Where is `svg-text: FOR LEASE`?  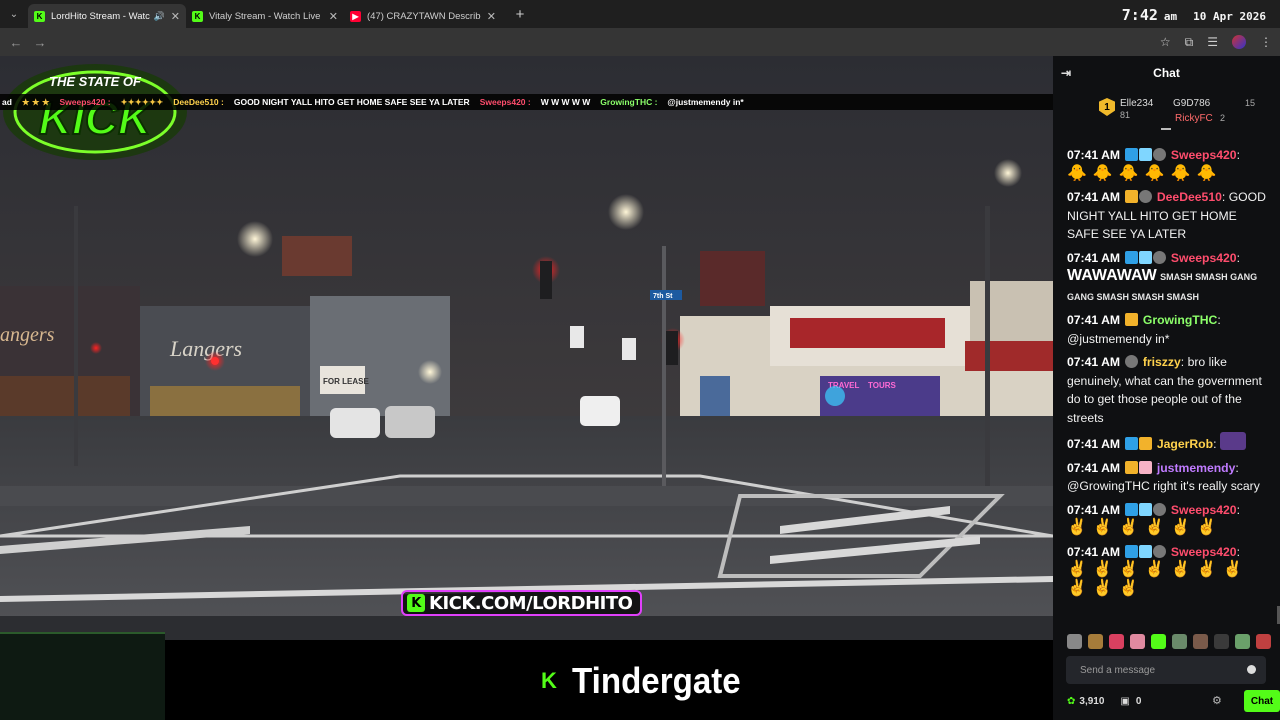 svg-text: FOR LEASE is located at coordinates (346, 381).